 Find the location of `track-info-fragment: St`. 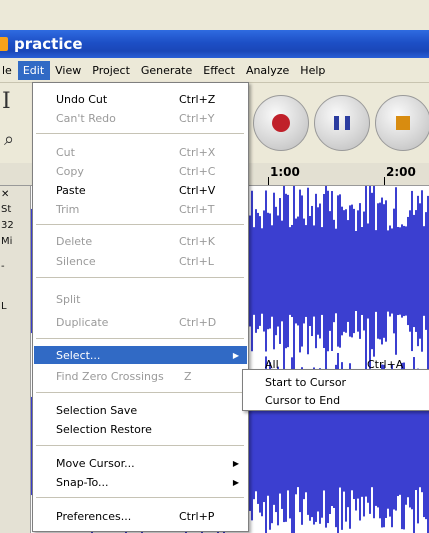

track-info-fragment: St is located at coordinates (6, 209).